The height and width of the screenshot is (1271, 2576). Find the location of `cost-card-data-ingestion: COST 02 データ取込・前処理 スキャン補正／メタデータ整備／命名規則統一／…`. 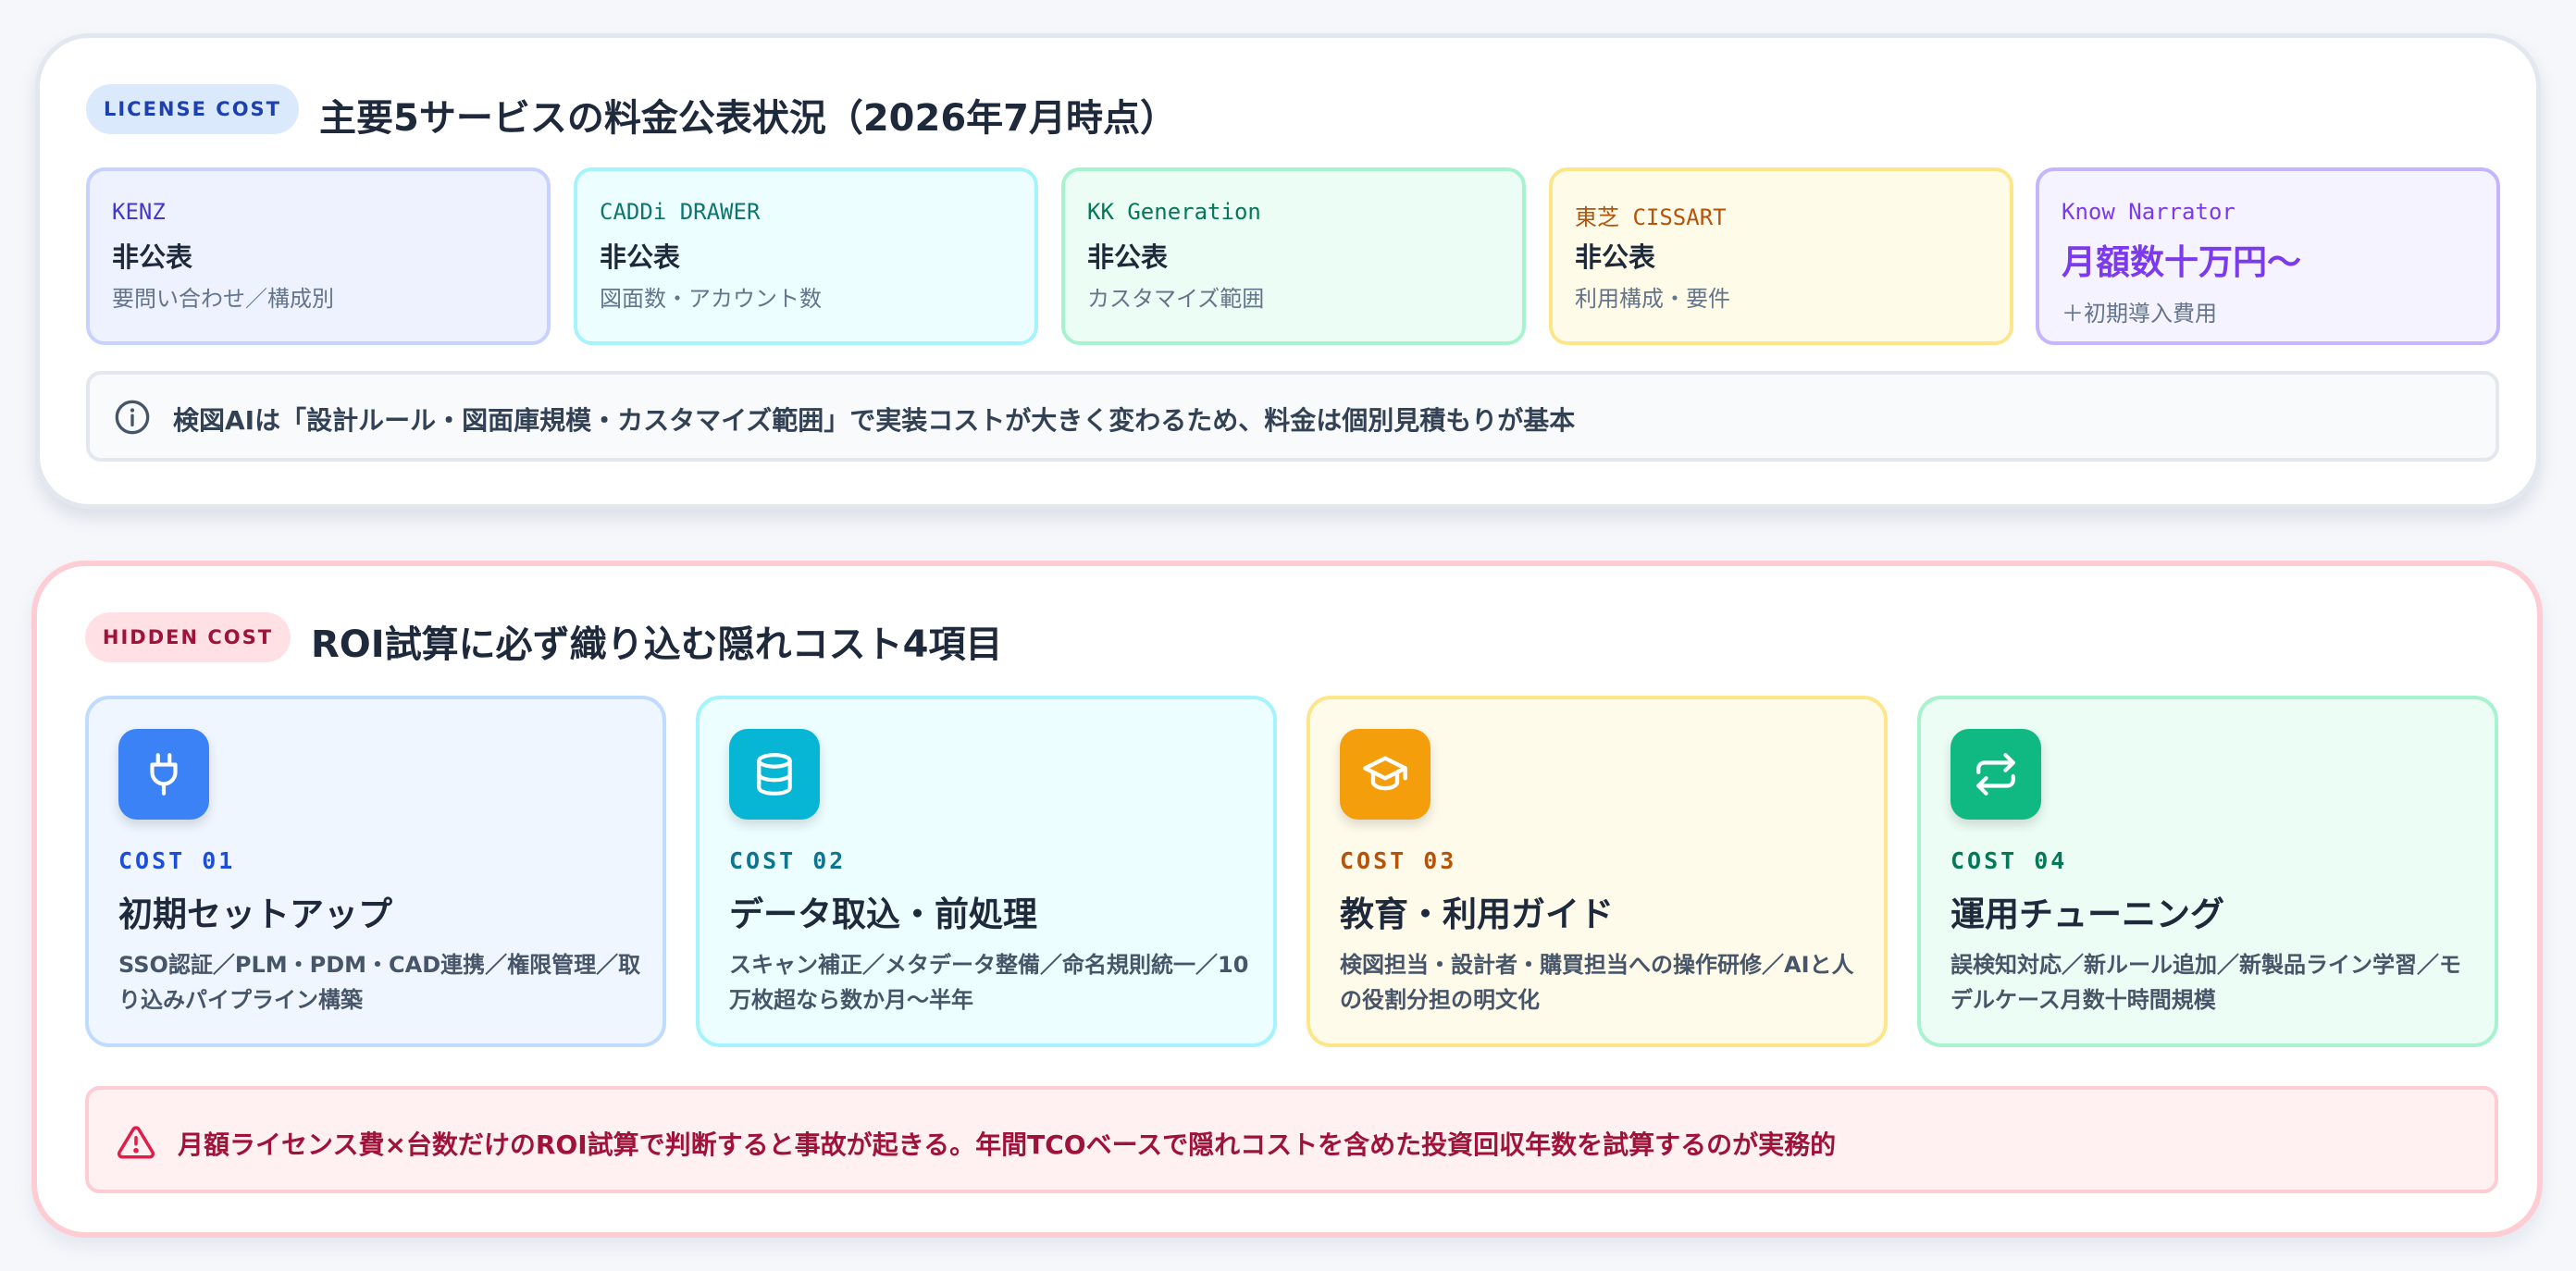

cost-card-data-ingestion: COST 02 データ取込・前処理 スキャン補正／メタデータ整備／命名規則統一／… is located at coordinates (987, 871).